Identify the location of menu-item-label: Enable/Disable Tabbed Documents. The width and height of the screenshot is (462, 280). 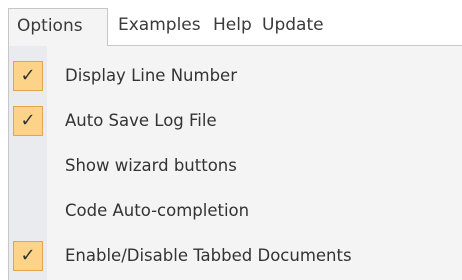
(208, 255).